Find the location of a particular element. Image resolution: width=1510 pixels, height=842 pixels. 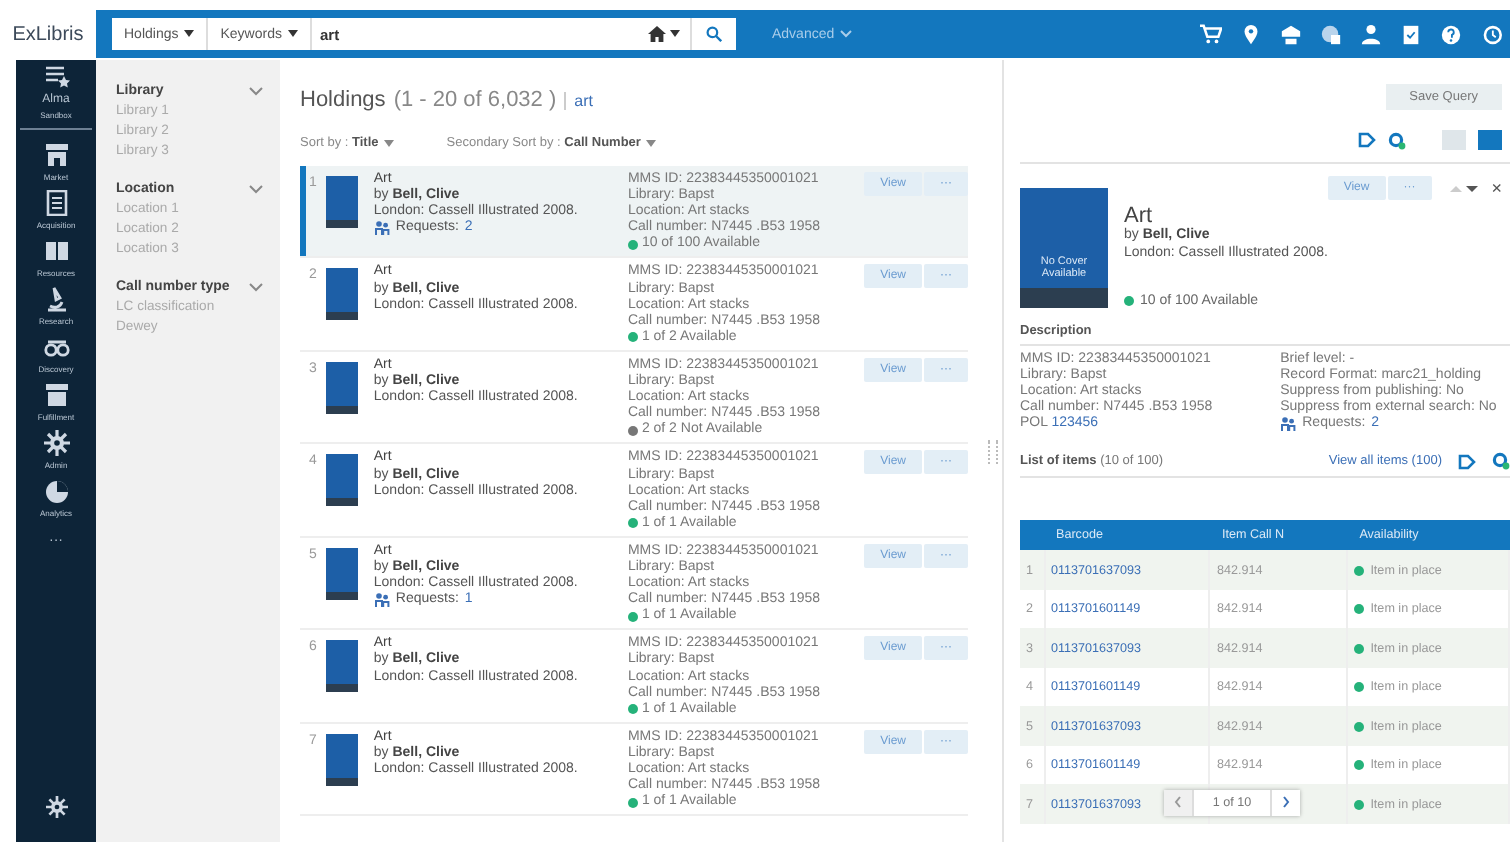

history-icon is located at coordinates (1491, 34).